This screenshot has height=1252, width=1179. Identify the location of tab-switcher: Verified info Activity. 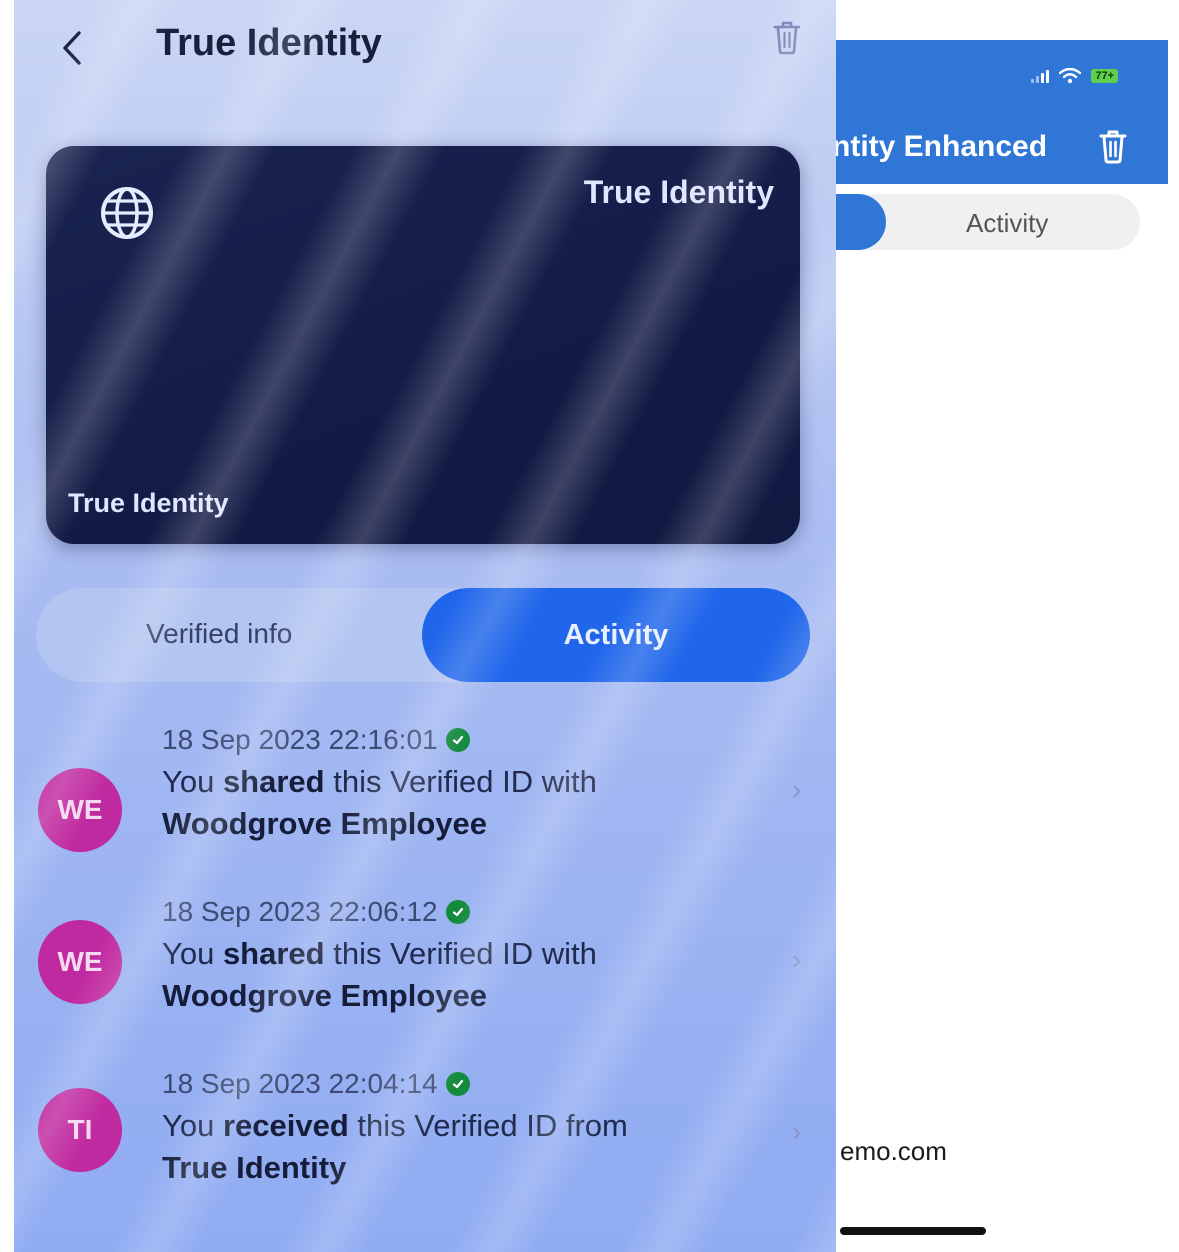
(423, 635).